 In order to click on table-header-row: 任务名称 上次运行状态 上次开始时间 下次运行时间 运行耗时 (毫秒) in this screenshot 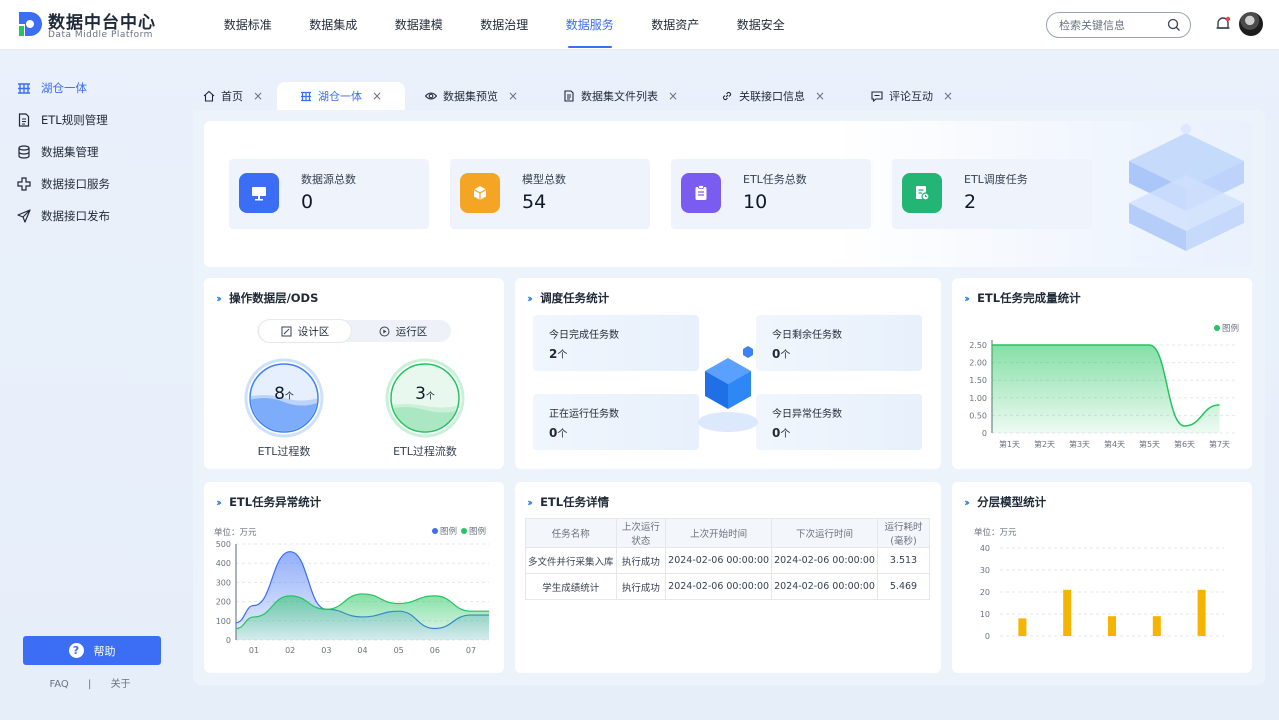, I will do `click(728, 533)`.